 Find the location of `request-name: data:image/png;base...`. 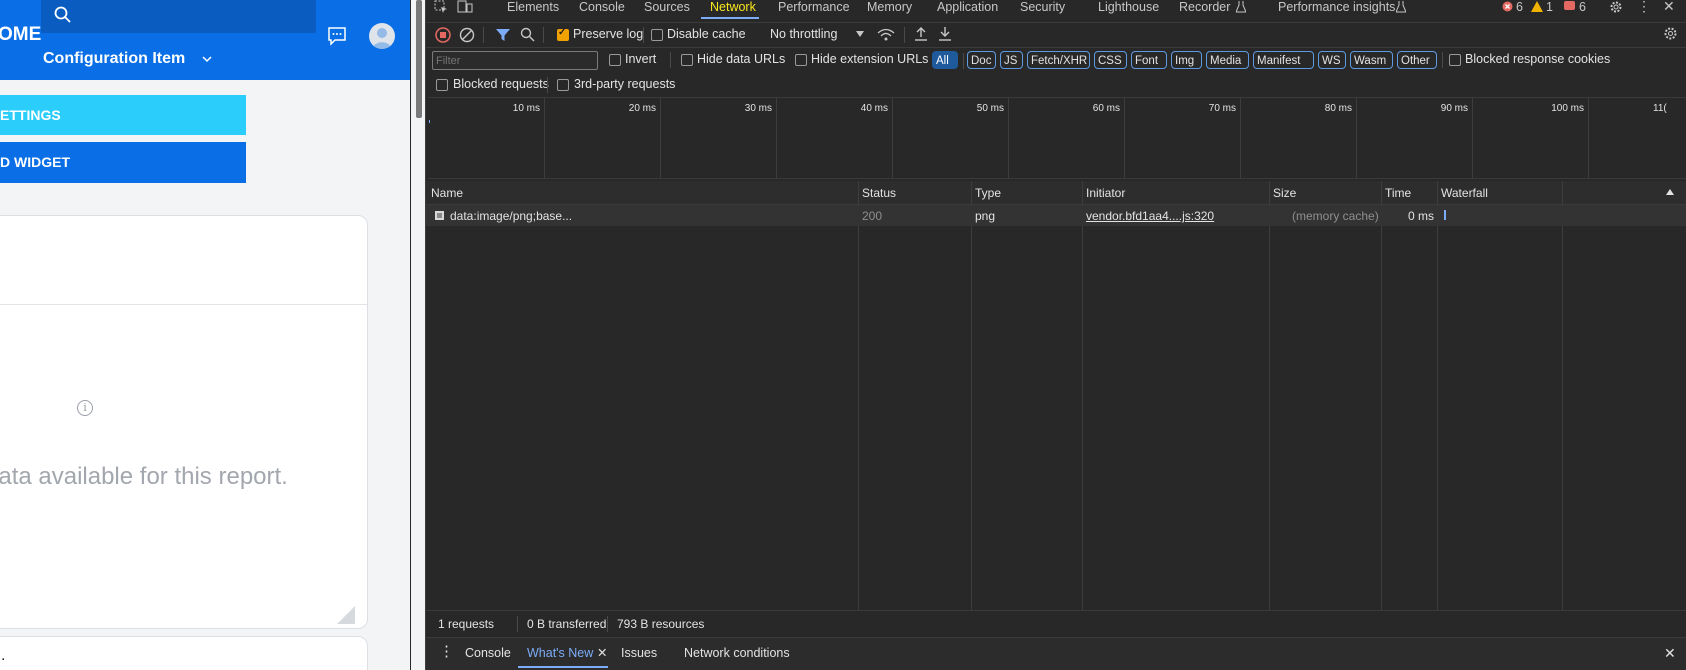

request-name: data:image/png;base... is located at coordinates (511, 216).